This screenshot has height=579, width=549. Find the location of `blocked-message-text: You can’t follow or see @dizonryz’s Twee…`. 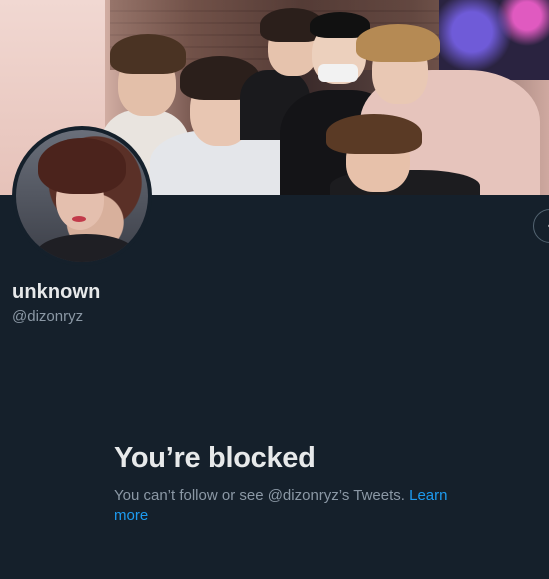

blocked-message-text: You can’t follow or see @dizonryz’s Twee… is located at coordinates (259, 495).